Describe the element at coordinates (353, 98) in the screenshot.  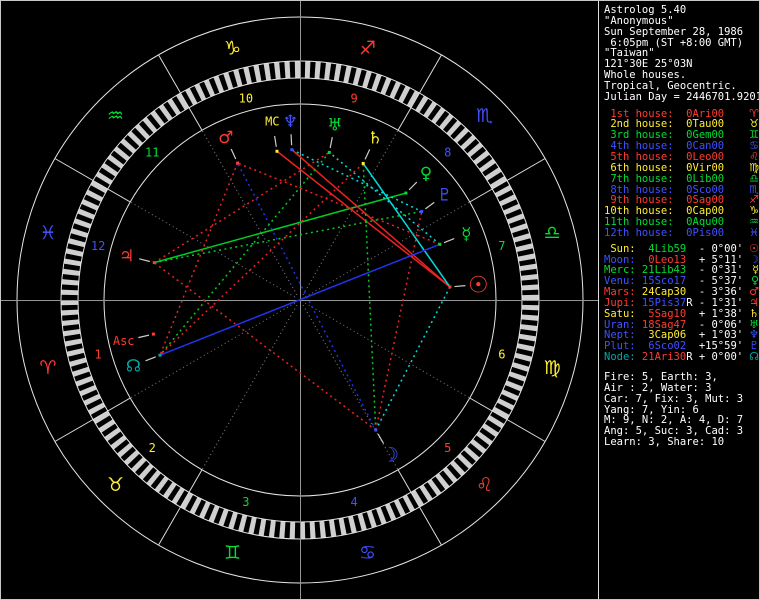
I see `house-number: 9` at that location.